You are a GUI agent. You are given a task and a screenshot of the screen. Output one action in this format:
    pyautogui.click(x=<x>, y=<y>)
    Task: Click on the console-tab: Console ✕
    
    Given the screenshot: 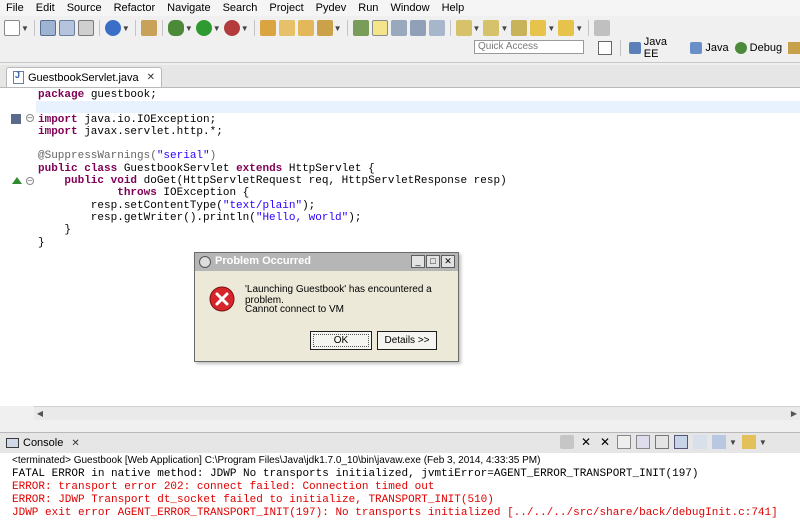 What is the action you would take?
    pyautogui.click(x=43, y=443)
    